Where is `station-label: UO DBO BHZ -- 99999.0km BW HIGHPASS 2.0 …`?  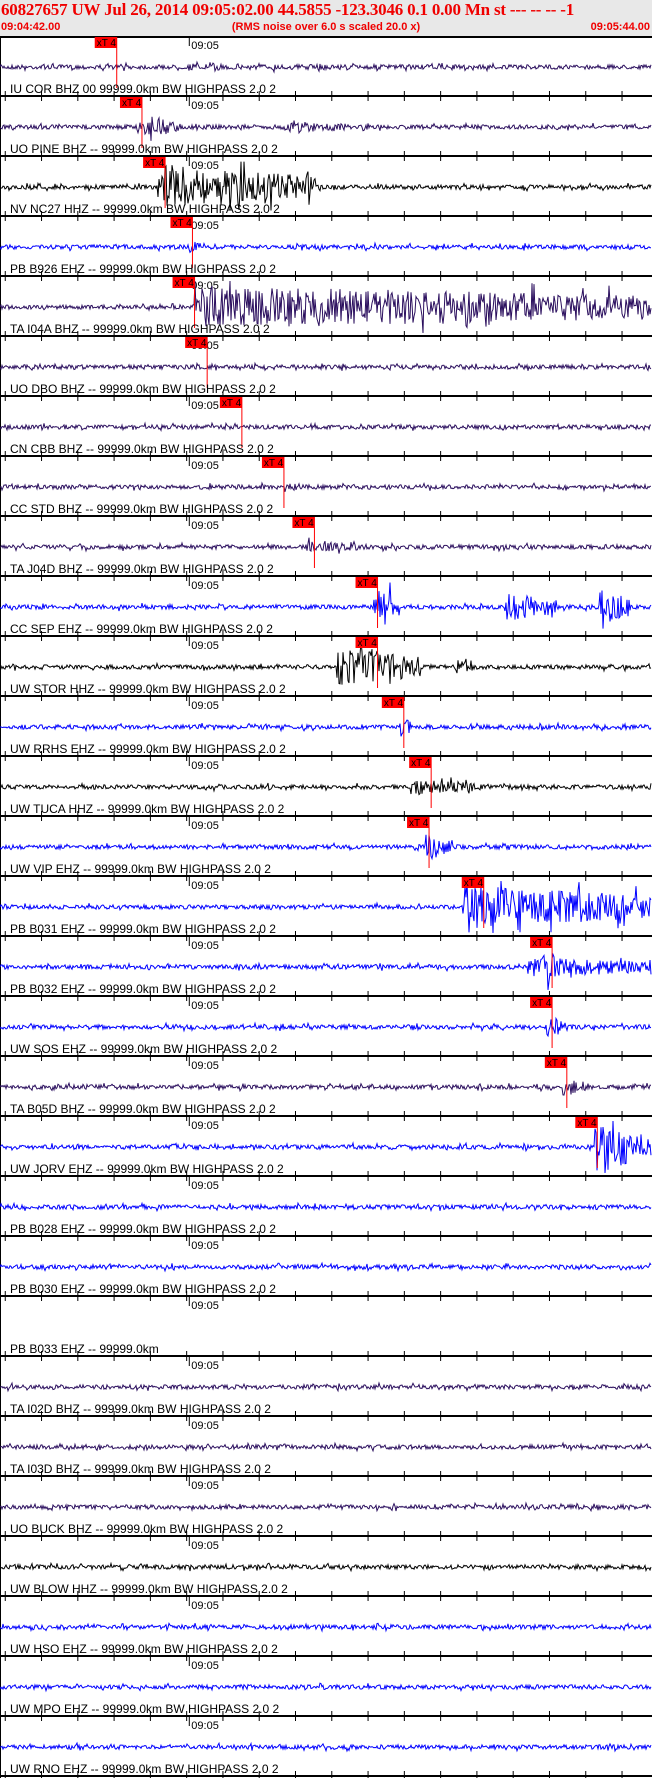 station-label: UO DBO BHZ -- 99999.0km BW HIGHPASS 2.0 … is located at coordinates (143, 389).